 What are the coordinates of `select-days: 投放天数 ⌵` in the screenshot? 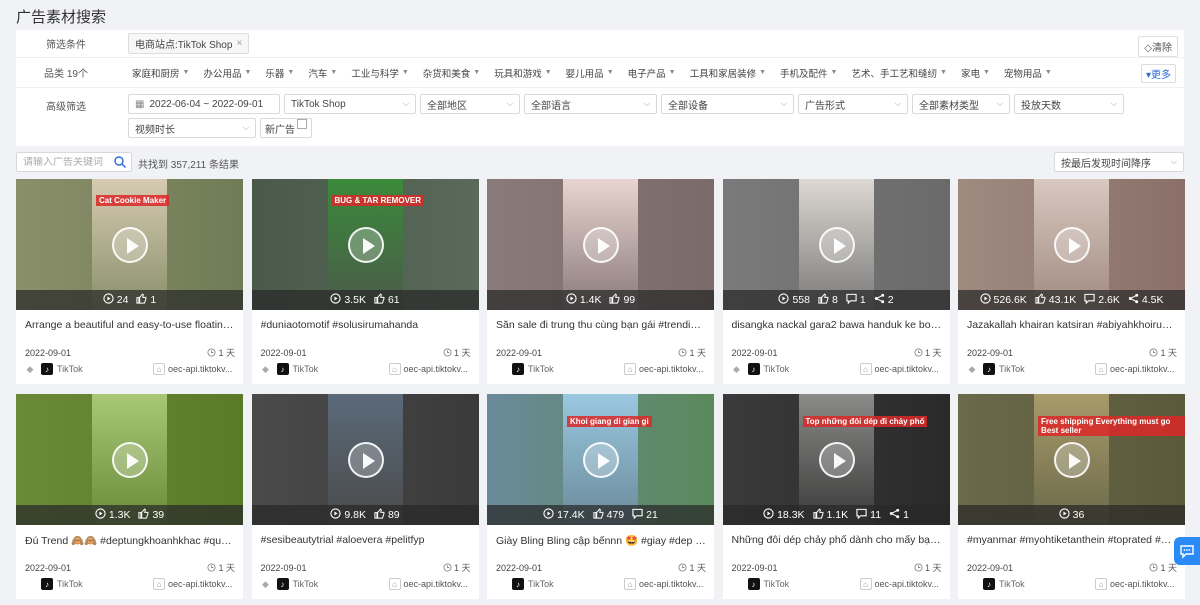 It's located at (1069, 104).